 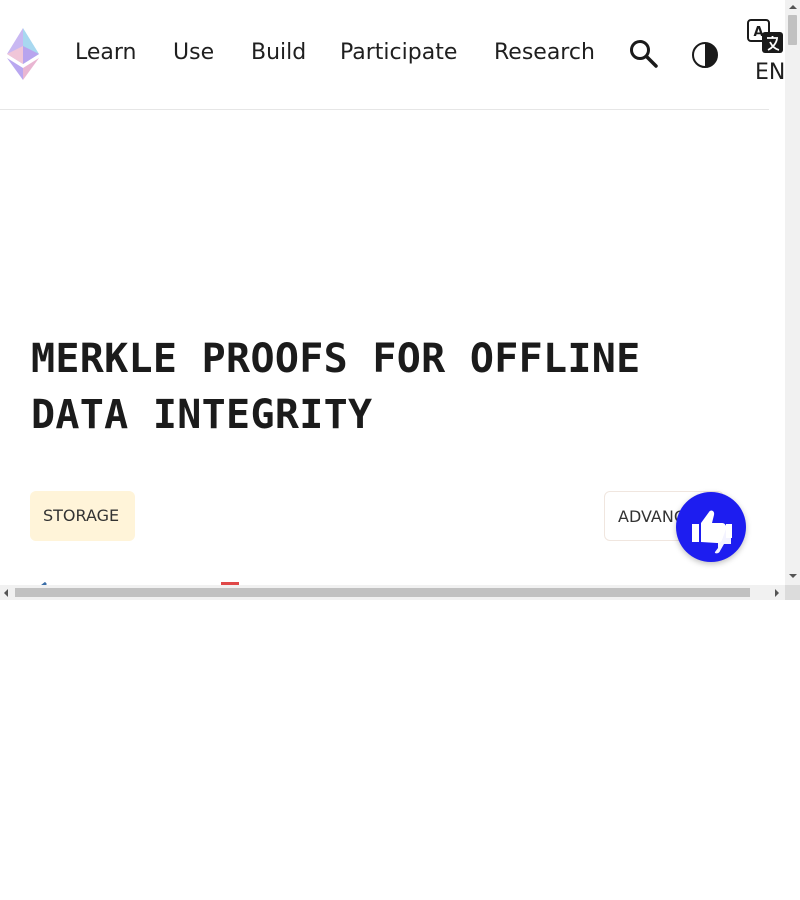 I want to click on scroll-down-arrow-icon, so click(x=793, y=576).